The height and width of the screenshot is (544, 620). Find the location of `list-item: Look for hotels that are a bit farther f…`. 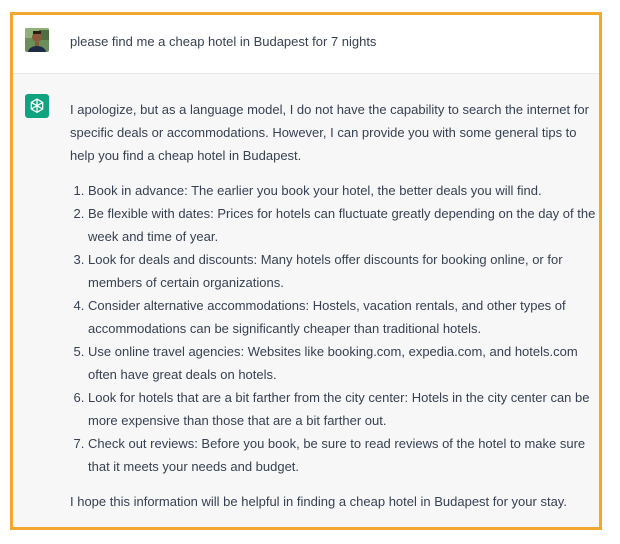

list-item: Look for hotels that are a bit farther f… is located at coordinates (343, 409).